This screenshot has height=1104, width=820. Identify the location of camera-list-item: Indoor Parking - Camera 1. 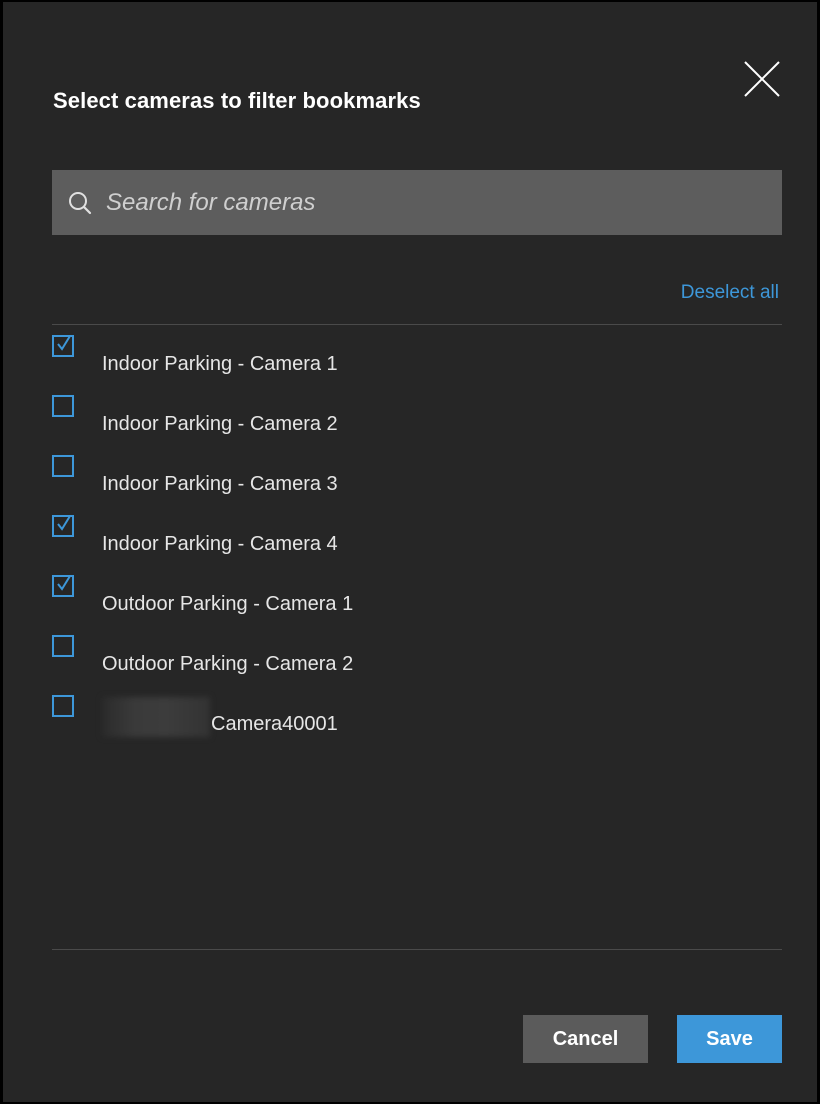
(417, 365).